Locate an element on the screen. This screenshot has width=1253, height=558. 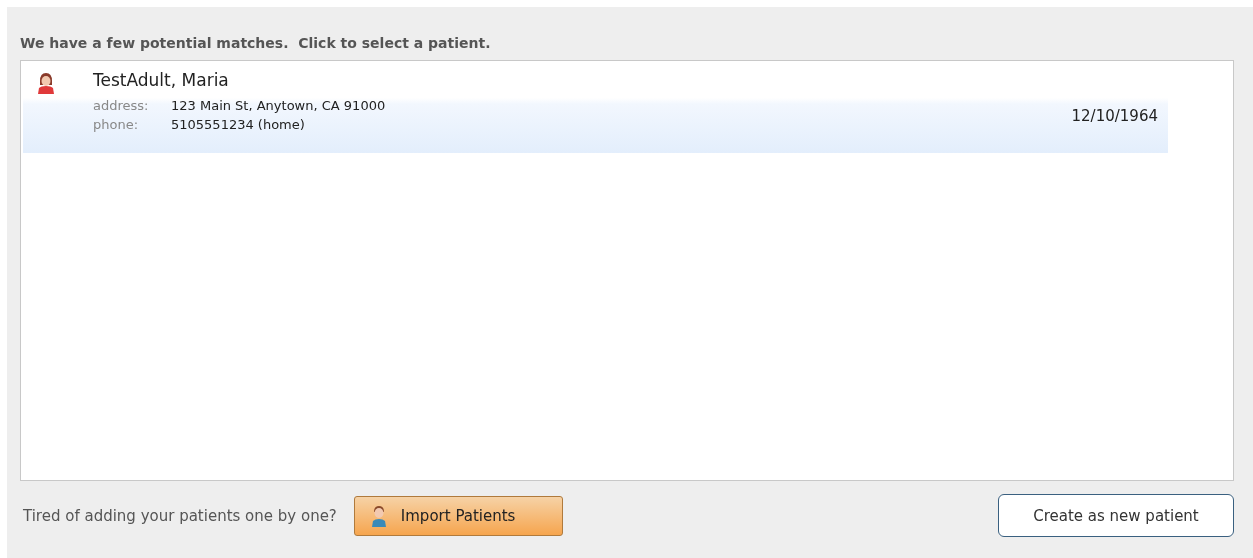
birth-date: 12/10/1964 is located at coordinates (1114, 117).